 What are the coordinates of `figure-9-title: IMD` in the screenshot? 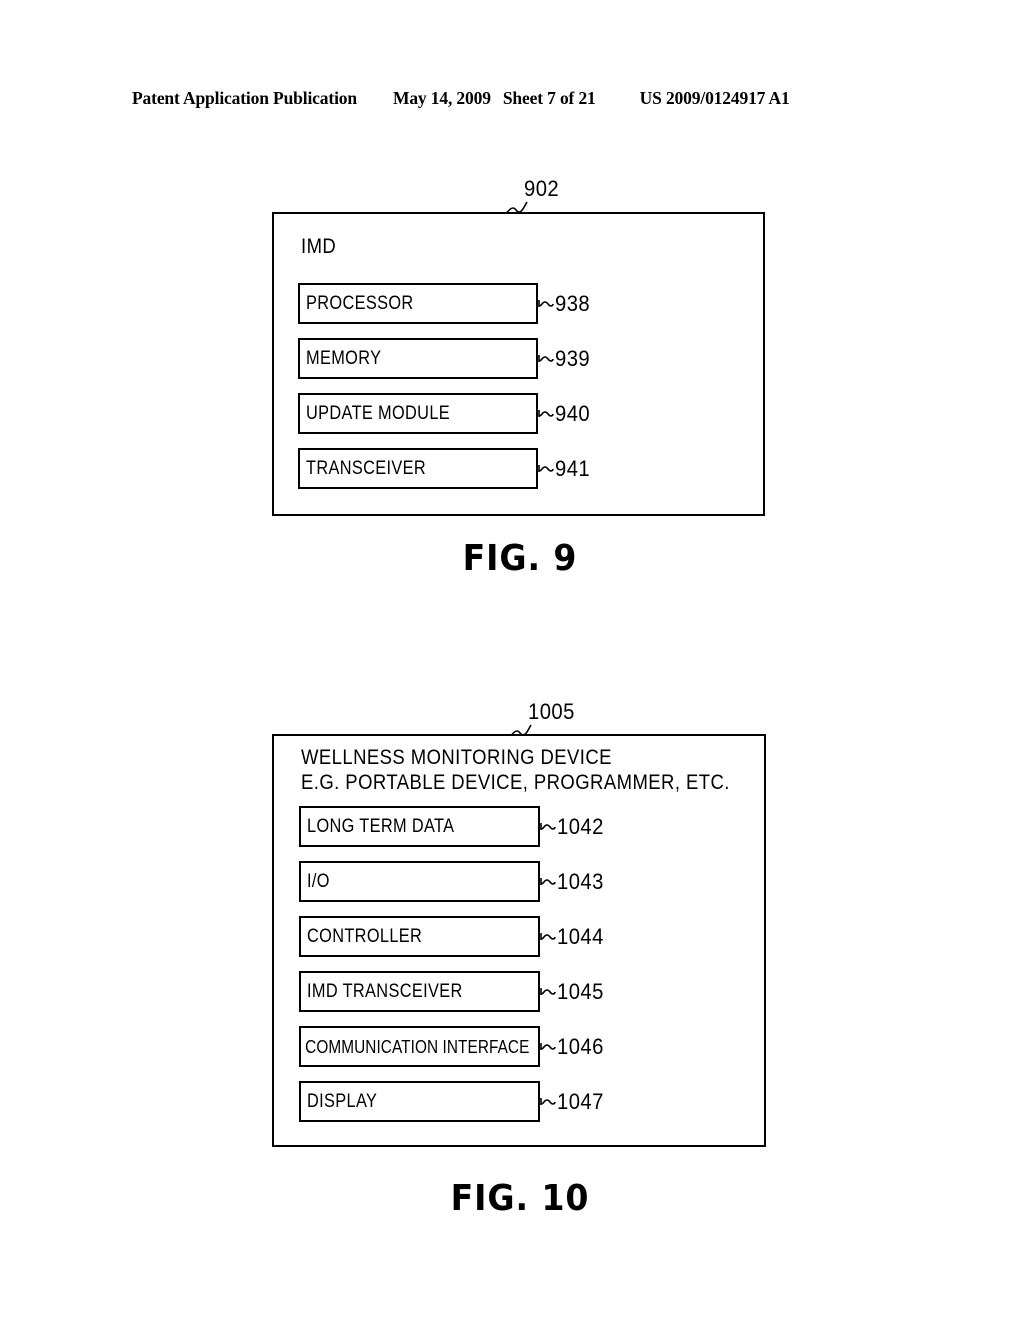 It's located at (319, 246).